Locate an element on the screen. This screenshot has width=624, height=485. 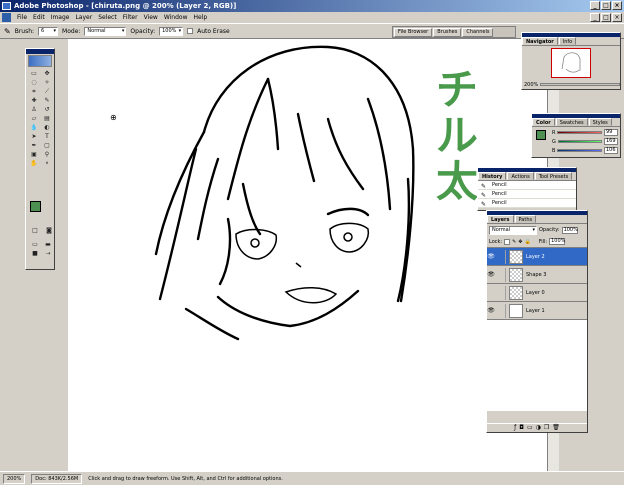
new-set-icon: ▭ is located at coordinates (530, 428).